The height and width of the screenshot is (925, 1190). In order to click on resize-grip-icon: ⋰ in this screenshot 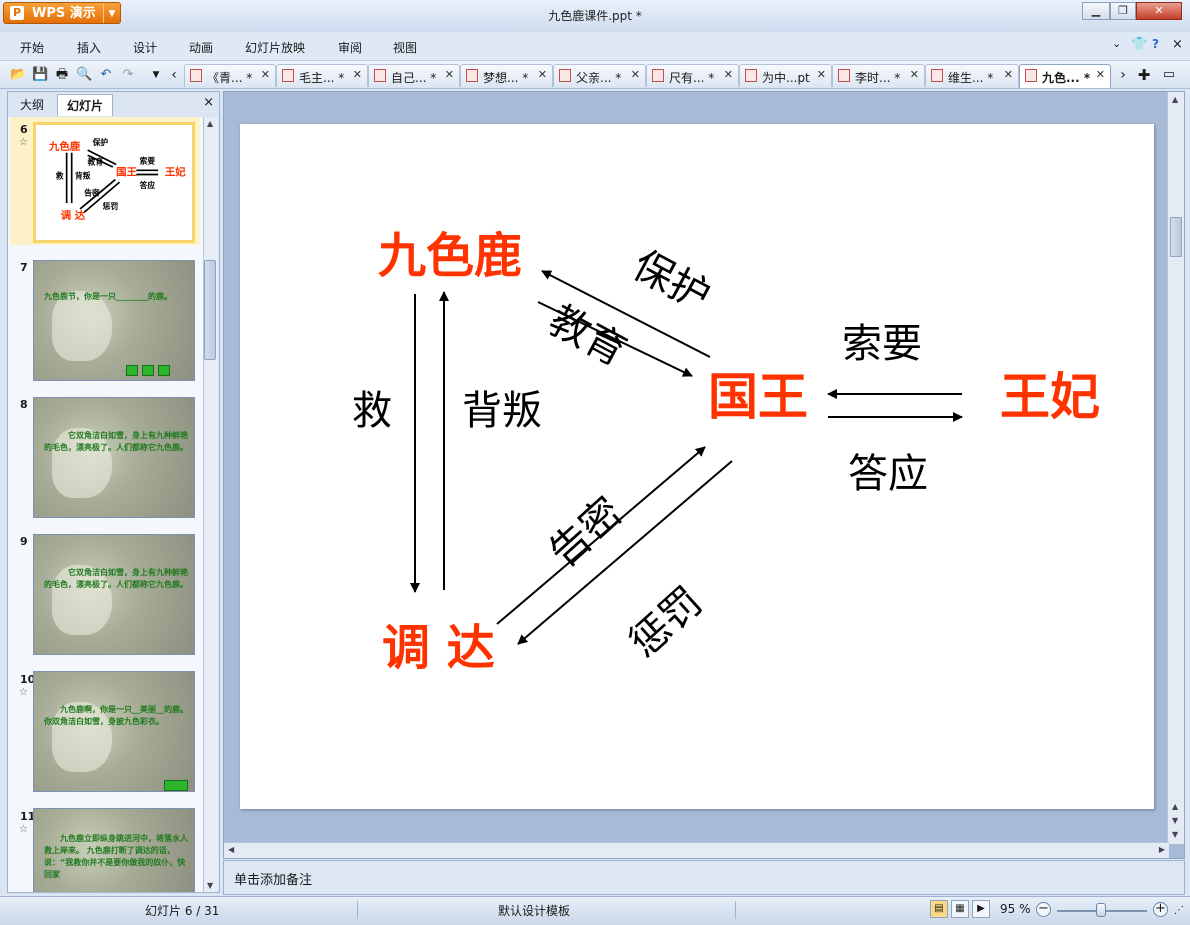, I will do `click(1179, 910)`.